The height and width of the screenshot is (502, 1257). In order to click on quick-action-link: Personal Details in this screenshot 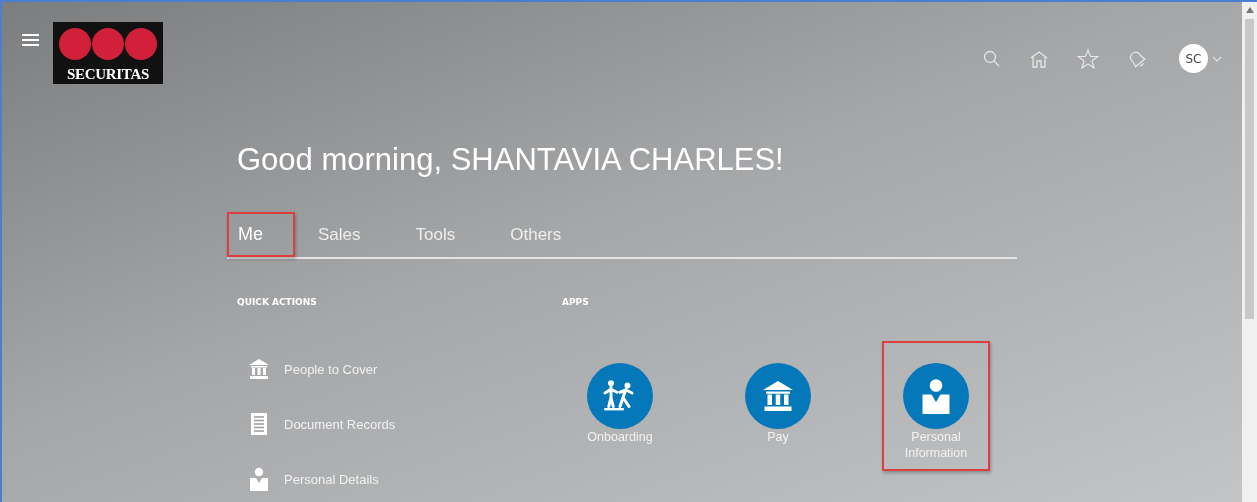, I will do `click(331, 479)`.